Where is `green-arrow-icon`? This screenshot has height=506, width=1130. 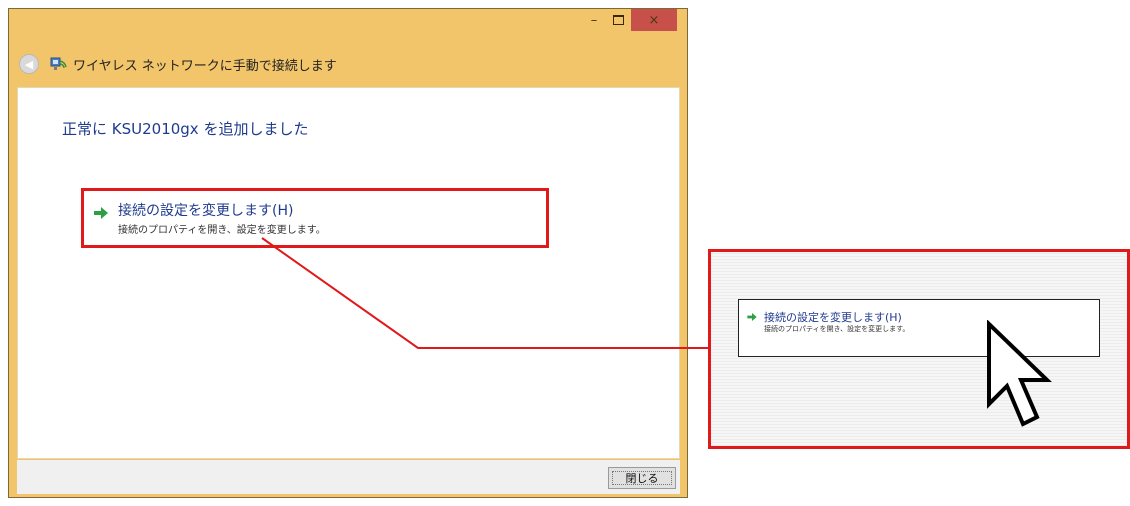
green-arrow-icon is located at coordinates (752, 317).